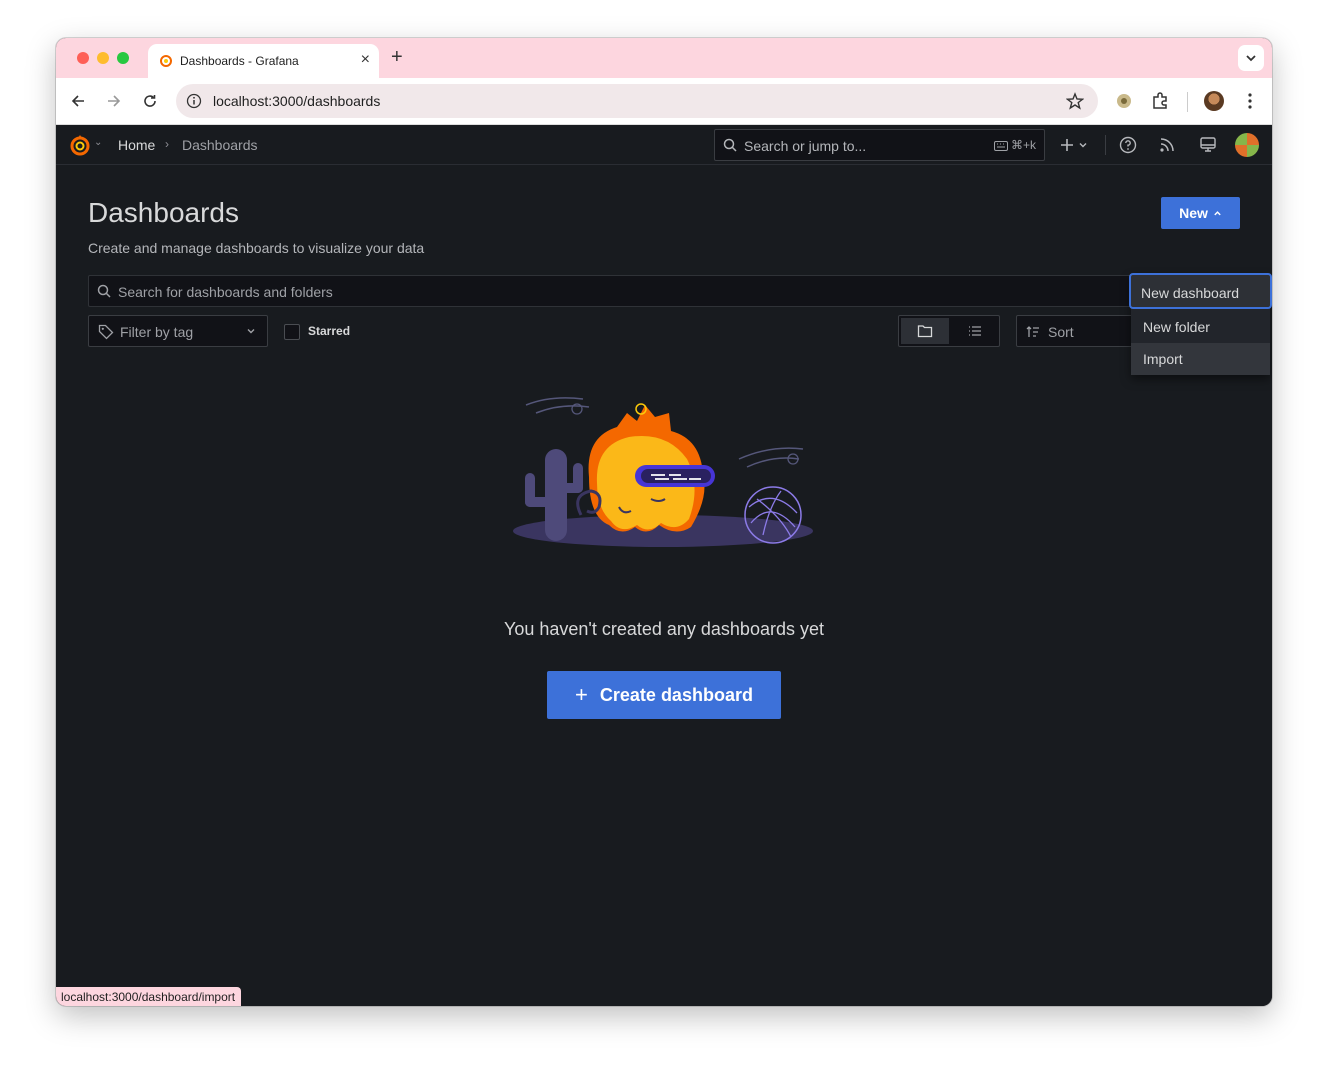 The image size is (1328, 1081). Describe the element at coordinates (225, 292) in the screenshot. I see `dashboard-search-placeholder: Search for dashboards and folders` at that location.